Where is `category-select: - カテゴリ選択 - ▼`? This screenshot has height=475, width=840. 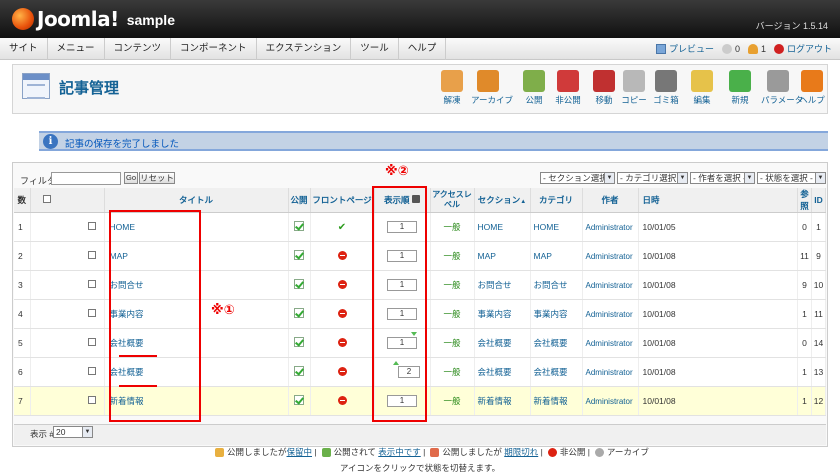
category-select: - カテゴリ選択 - ▼ is located at coordinates (652, 178).